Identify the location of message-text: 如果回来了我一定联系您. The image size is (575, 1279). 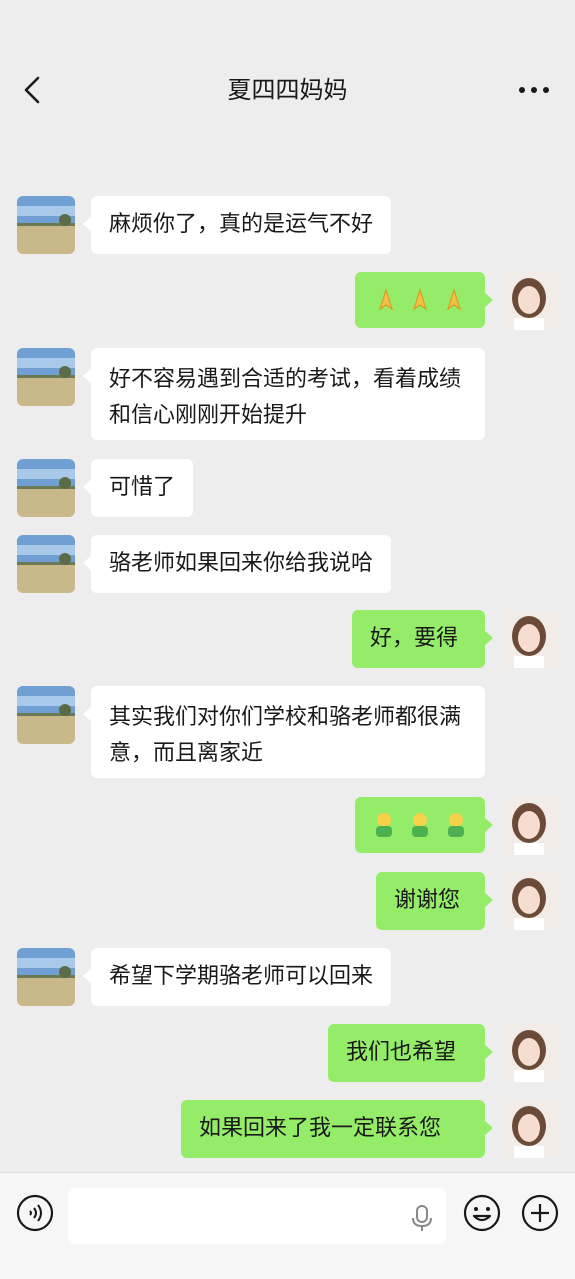
(320, 1128).